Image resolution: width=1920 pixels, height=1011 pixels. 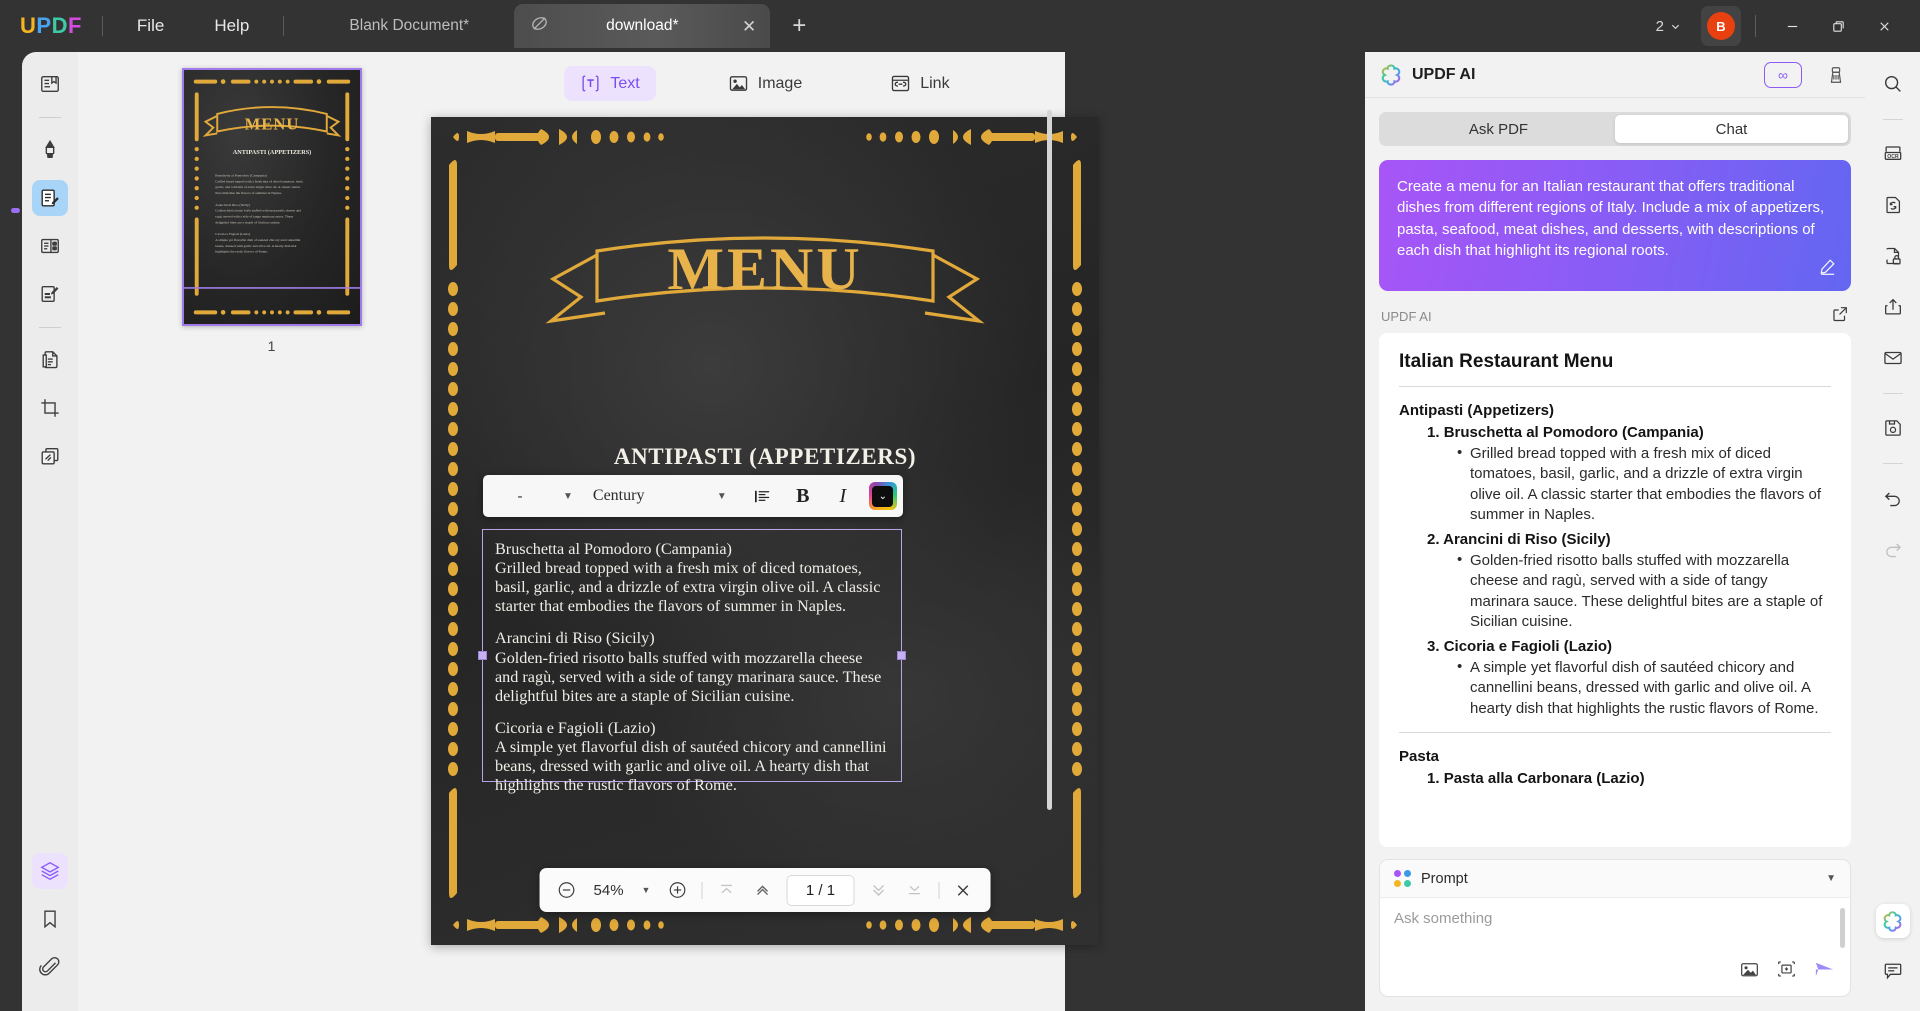 I want to click on sidebar-item-comment, so click(x=50, y=150).